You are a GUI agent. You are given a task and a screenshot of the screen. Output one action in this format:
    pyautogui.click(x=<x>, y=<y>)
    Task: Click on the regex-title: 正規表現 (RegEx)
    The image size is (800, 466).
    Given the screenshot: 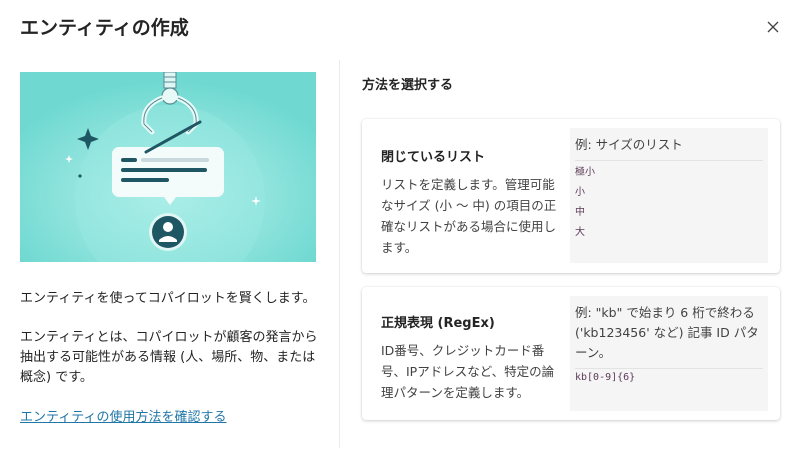 What is the action you would take?
    pyautogui.click(x=438, y=323)
    